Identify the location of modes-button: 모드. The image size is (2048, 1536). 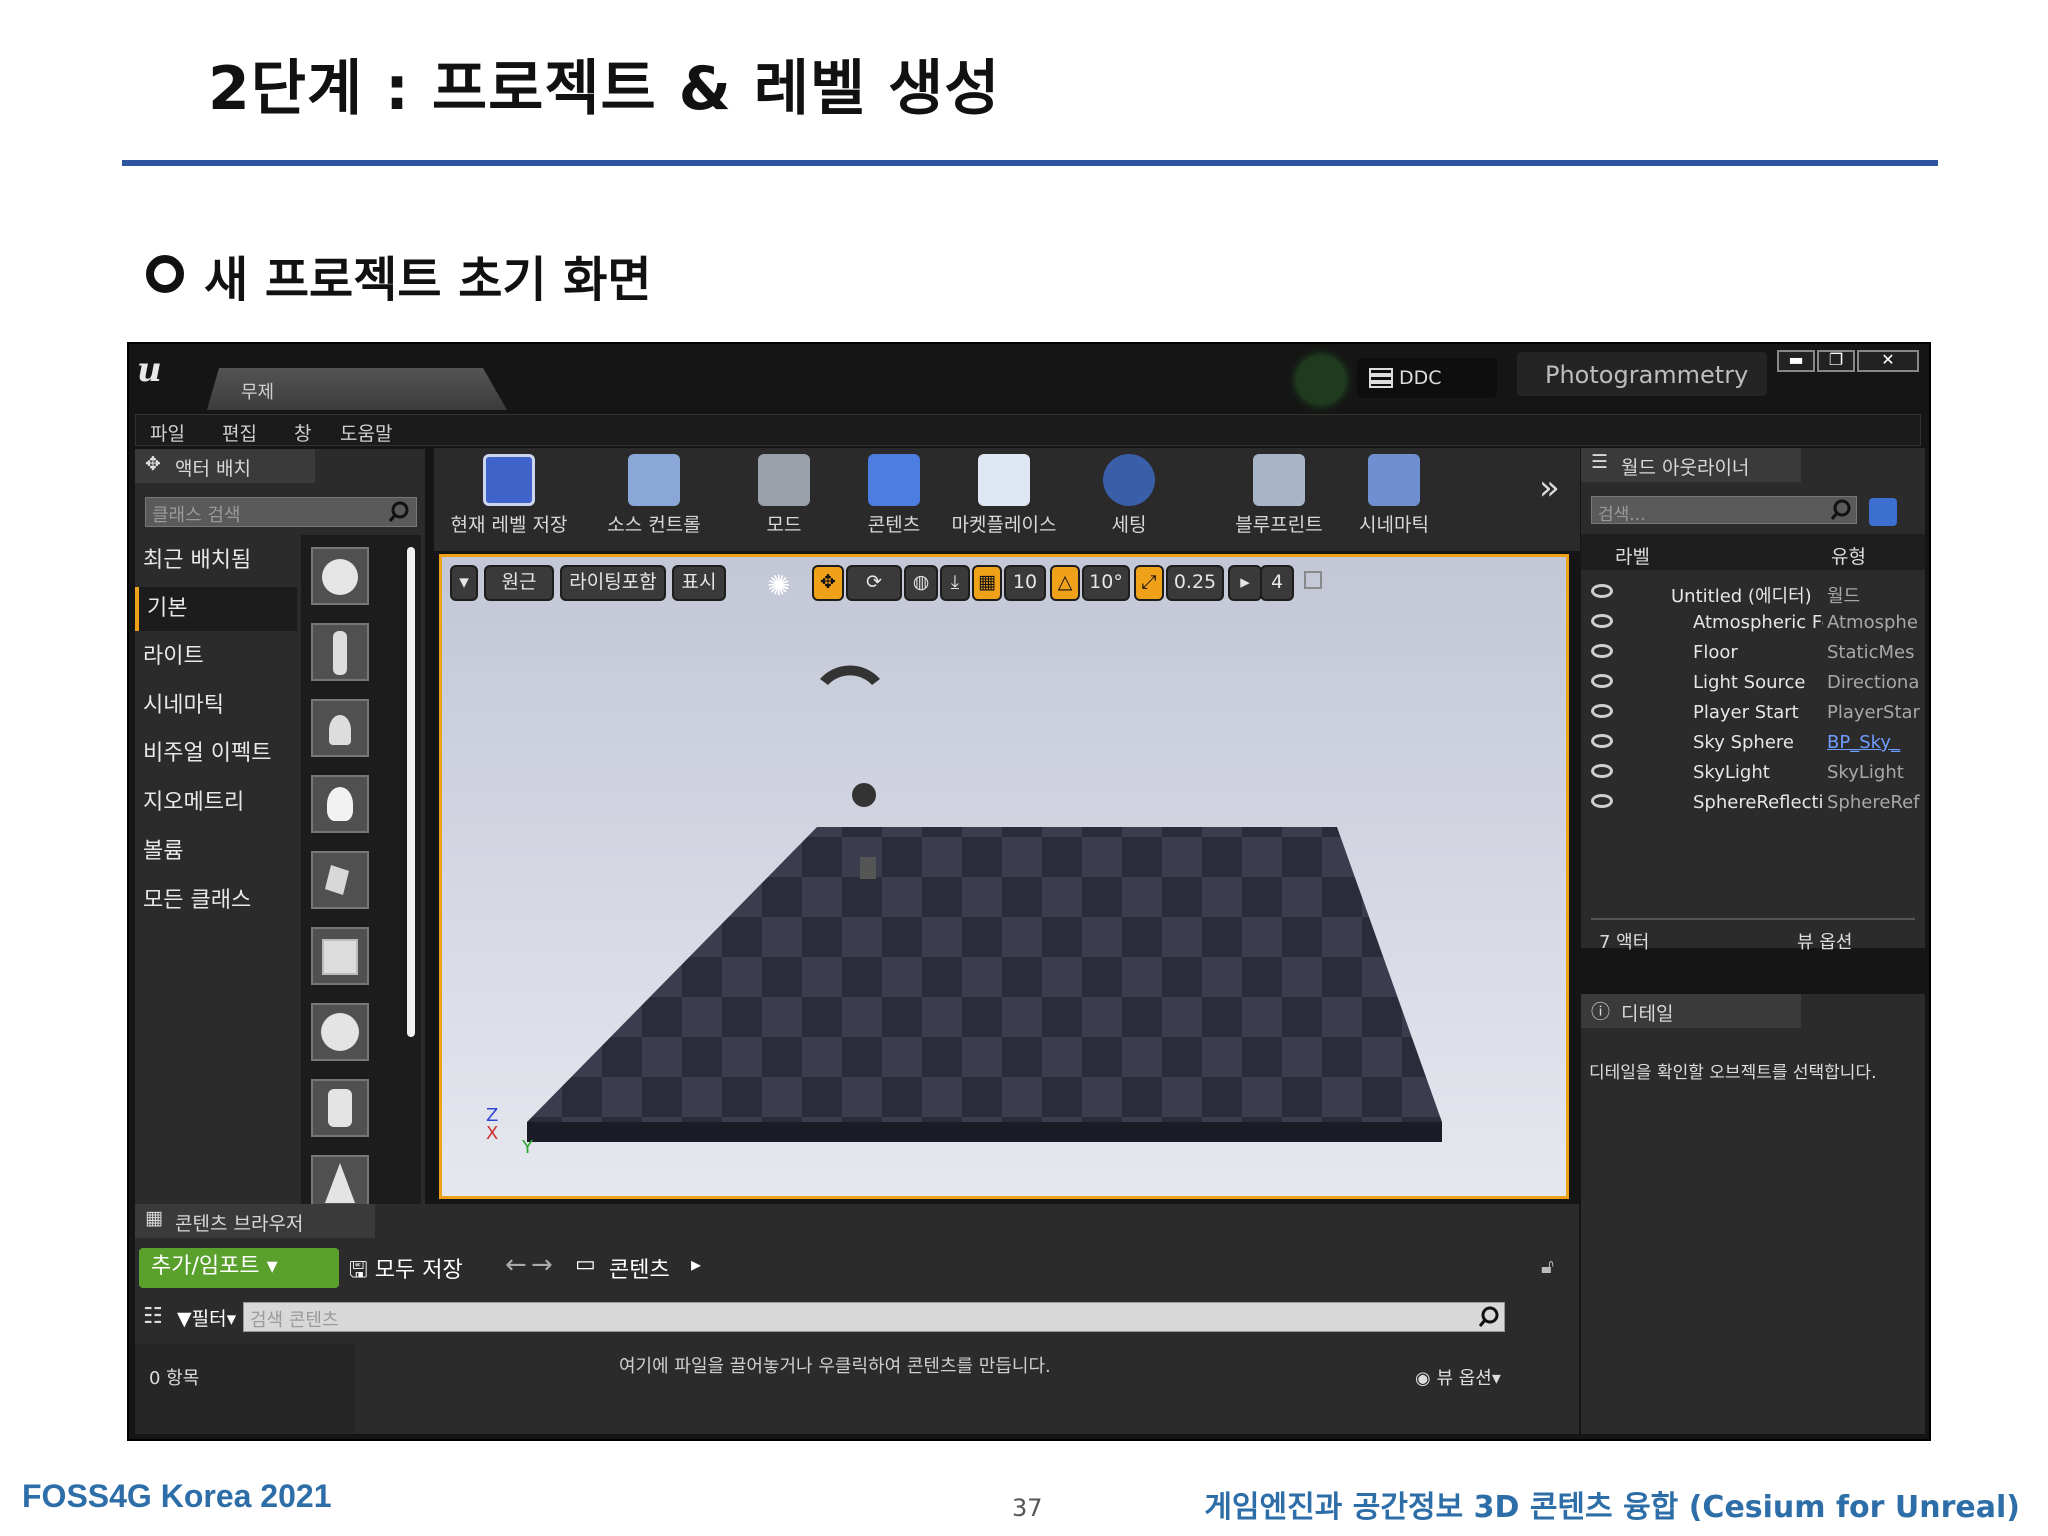
(784, 499).